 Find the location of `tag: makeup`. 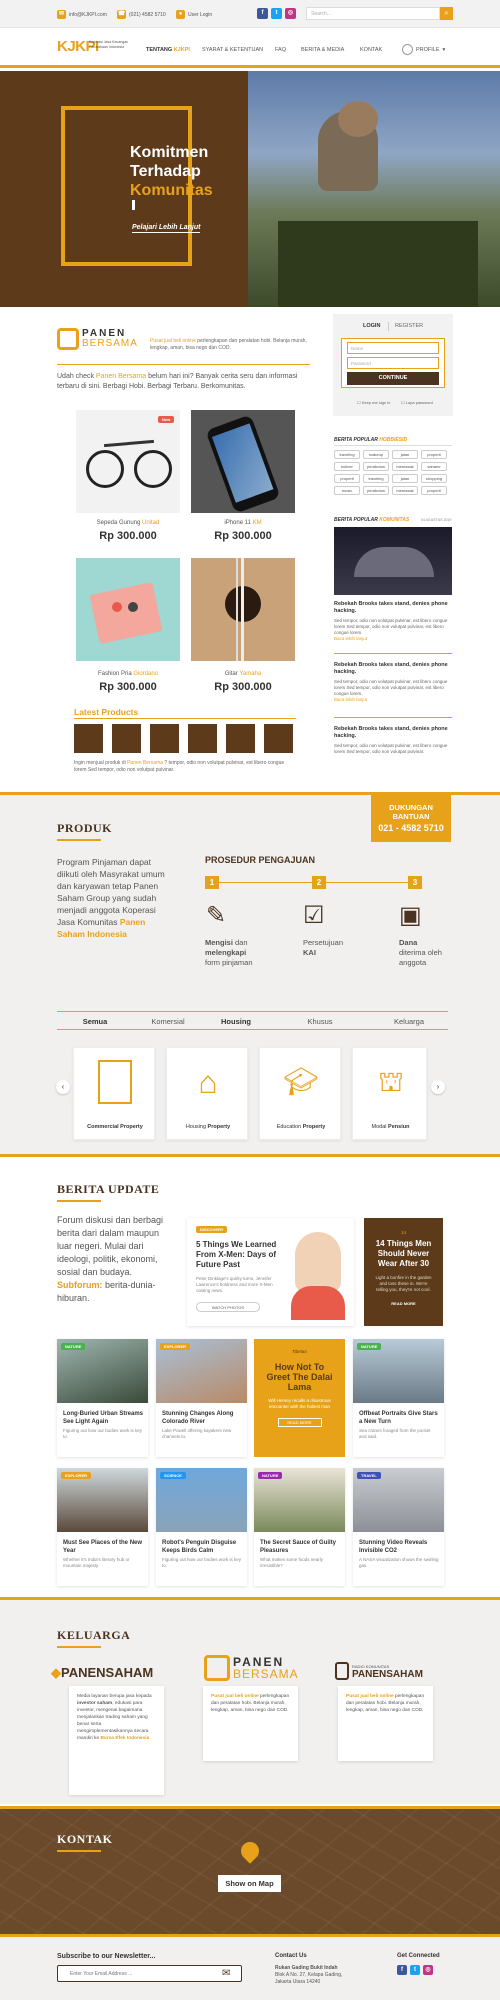

tag: makeup is located at coordinates (376, 454).